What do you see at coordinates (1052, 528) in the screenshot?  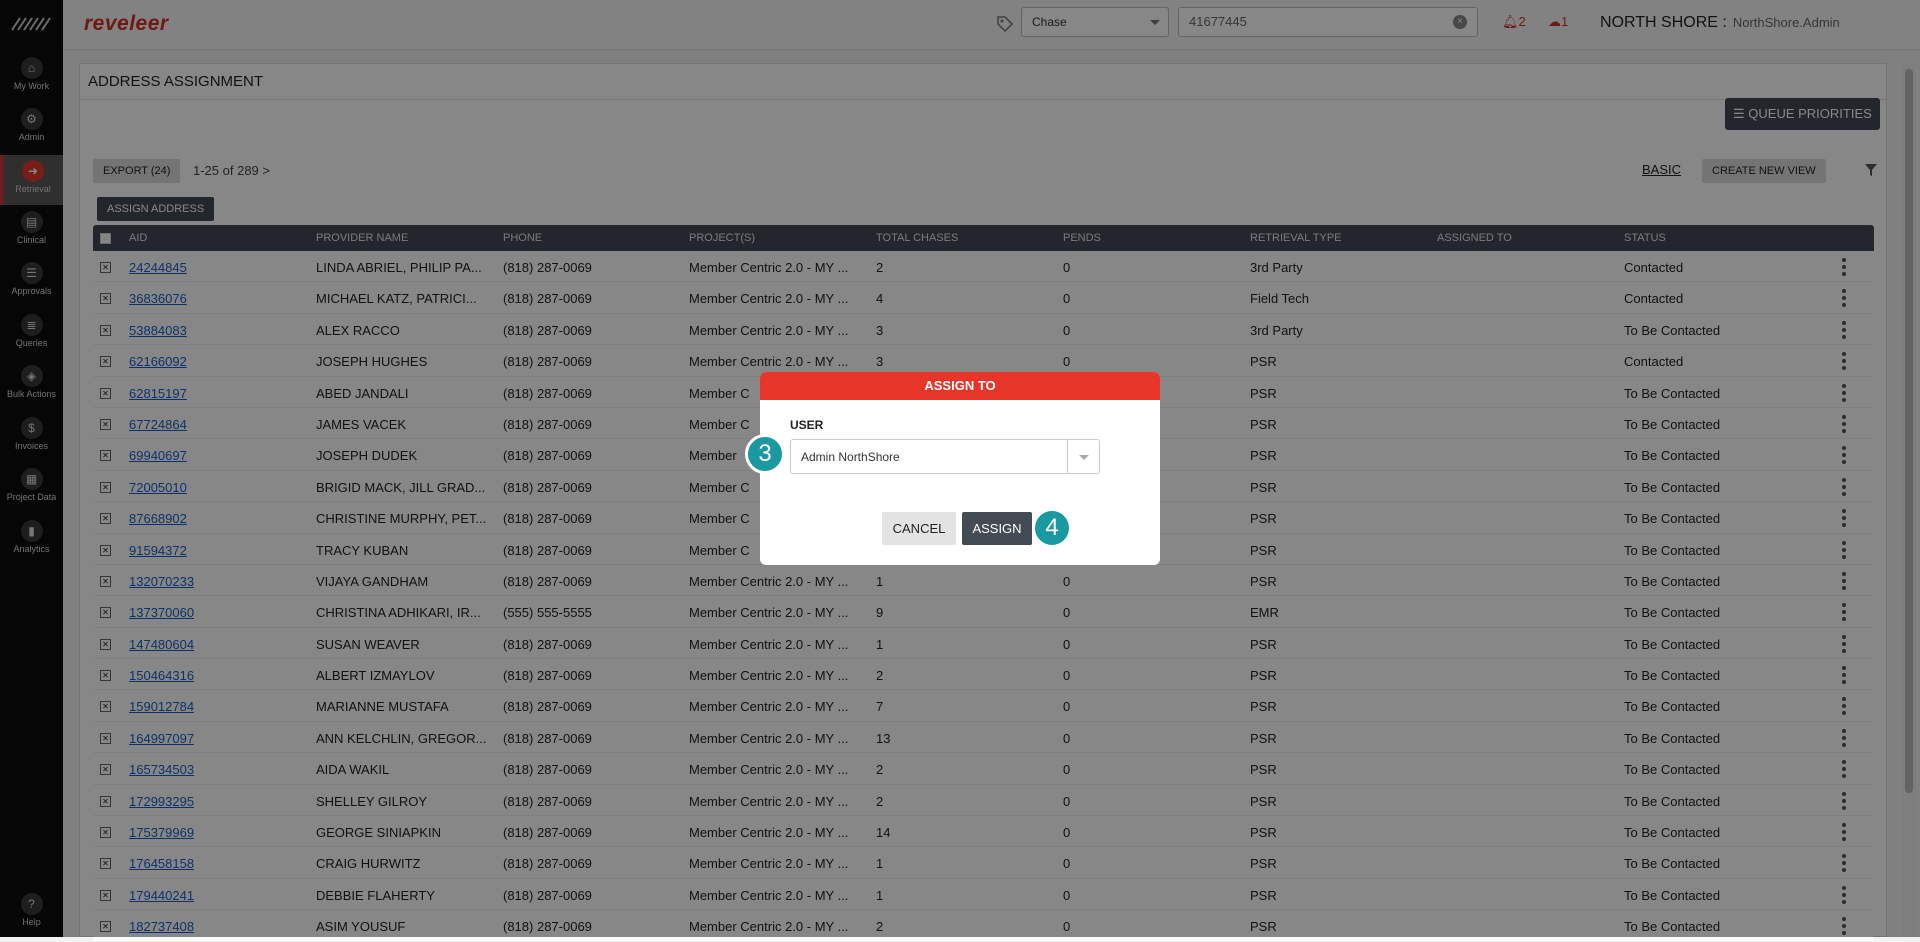 I see `step-badge-4: 4` at bounding box center [1052, 528].